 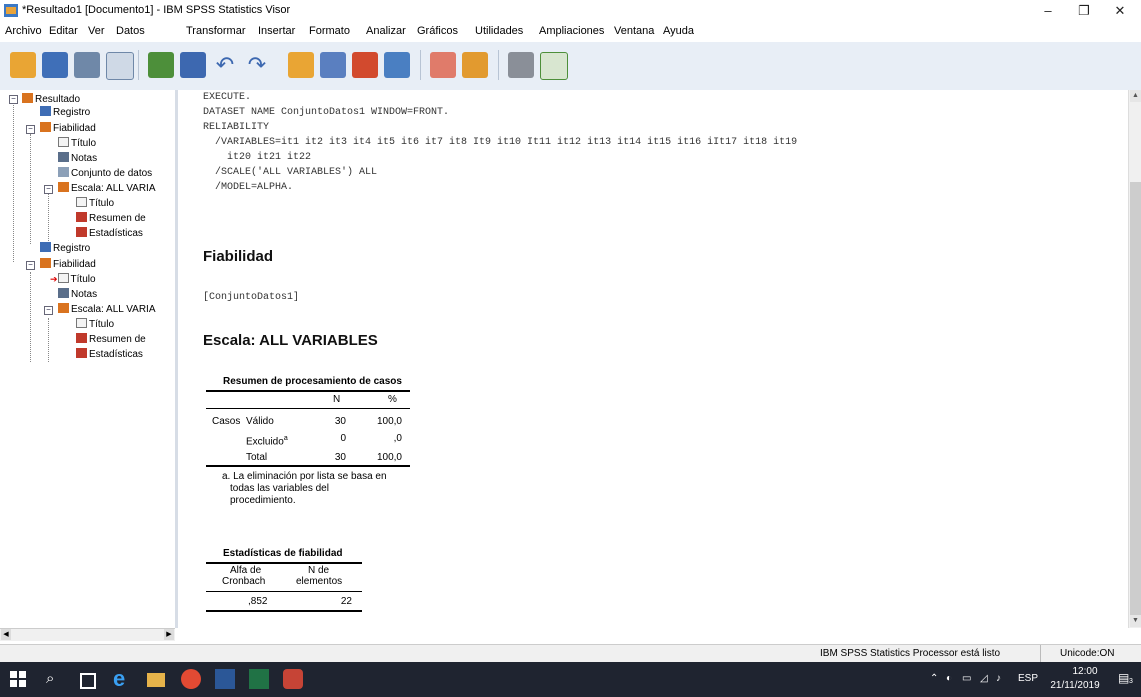 What do you see at coordinates (225, 679) in the screenshot?
I see `word-icon` at bounding box center [225, 679].